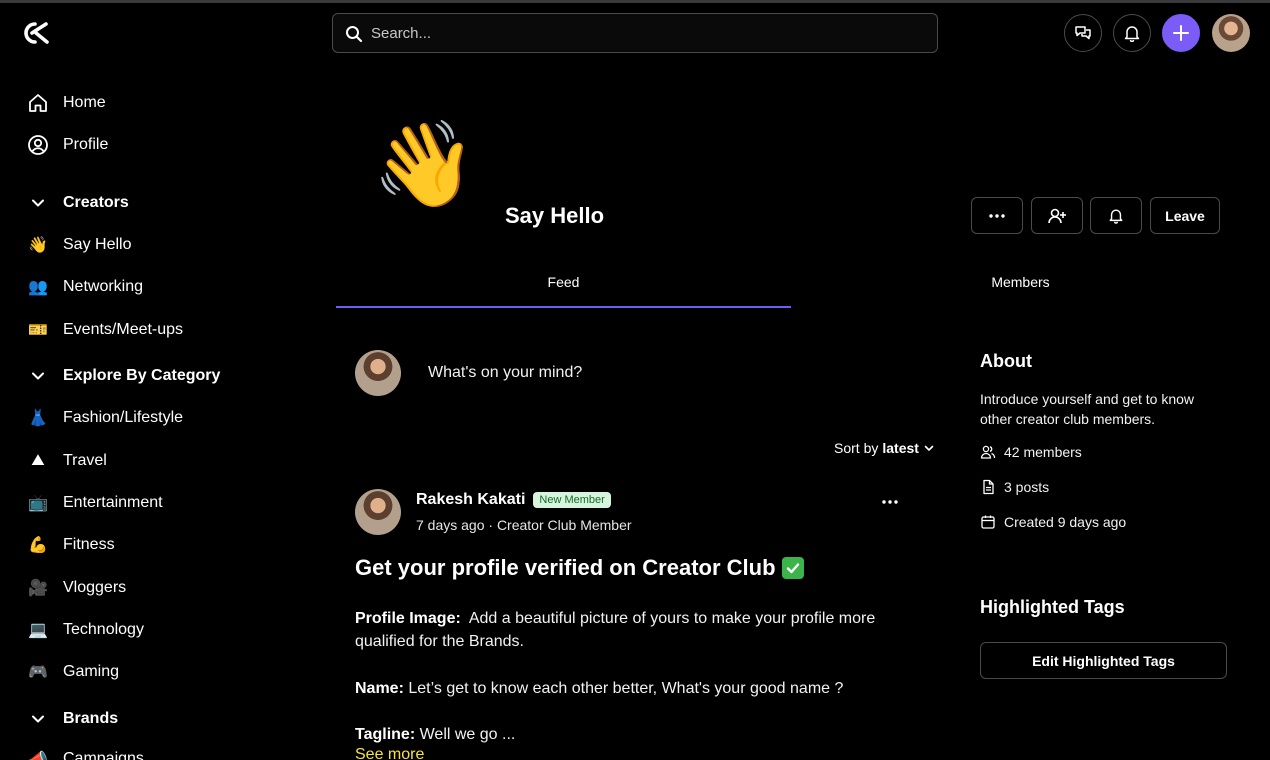  I want to click on sidebar-item-travel: ⛰ Travel, so click(67, 461).